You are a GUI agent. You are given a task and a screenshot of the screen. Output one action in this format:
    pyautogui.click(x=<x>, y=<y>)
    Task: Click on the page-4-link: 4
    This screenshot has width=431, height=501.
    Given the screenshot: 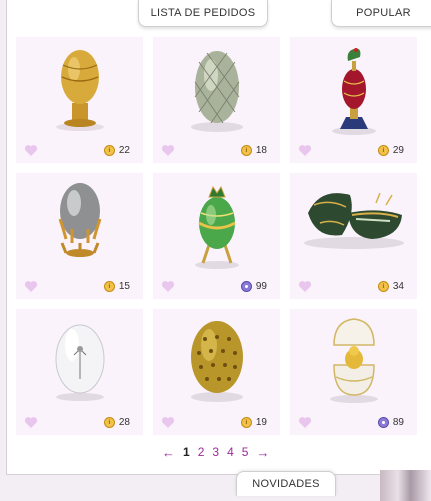 What is the action you would take?
    pyautogui.click(x=230, y=452)
    